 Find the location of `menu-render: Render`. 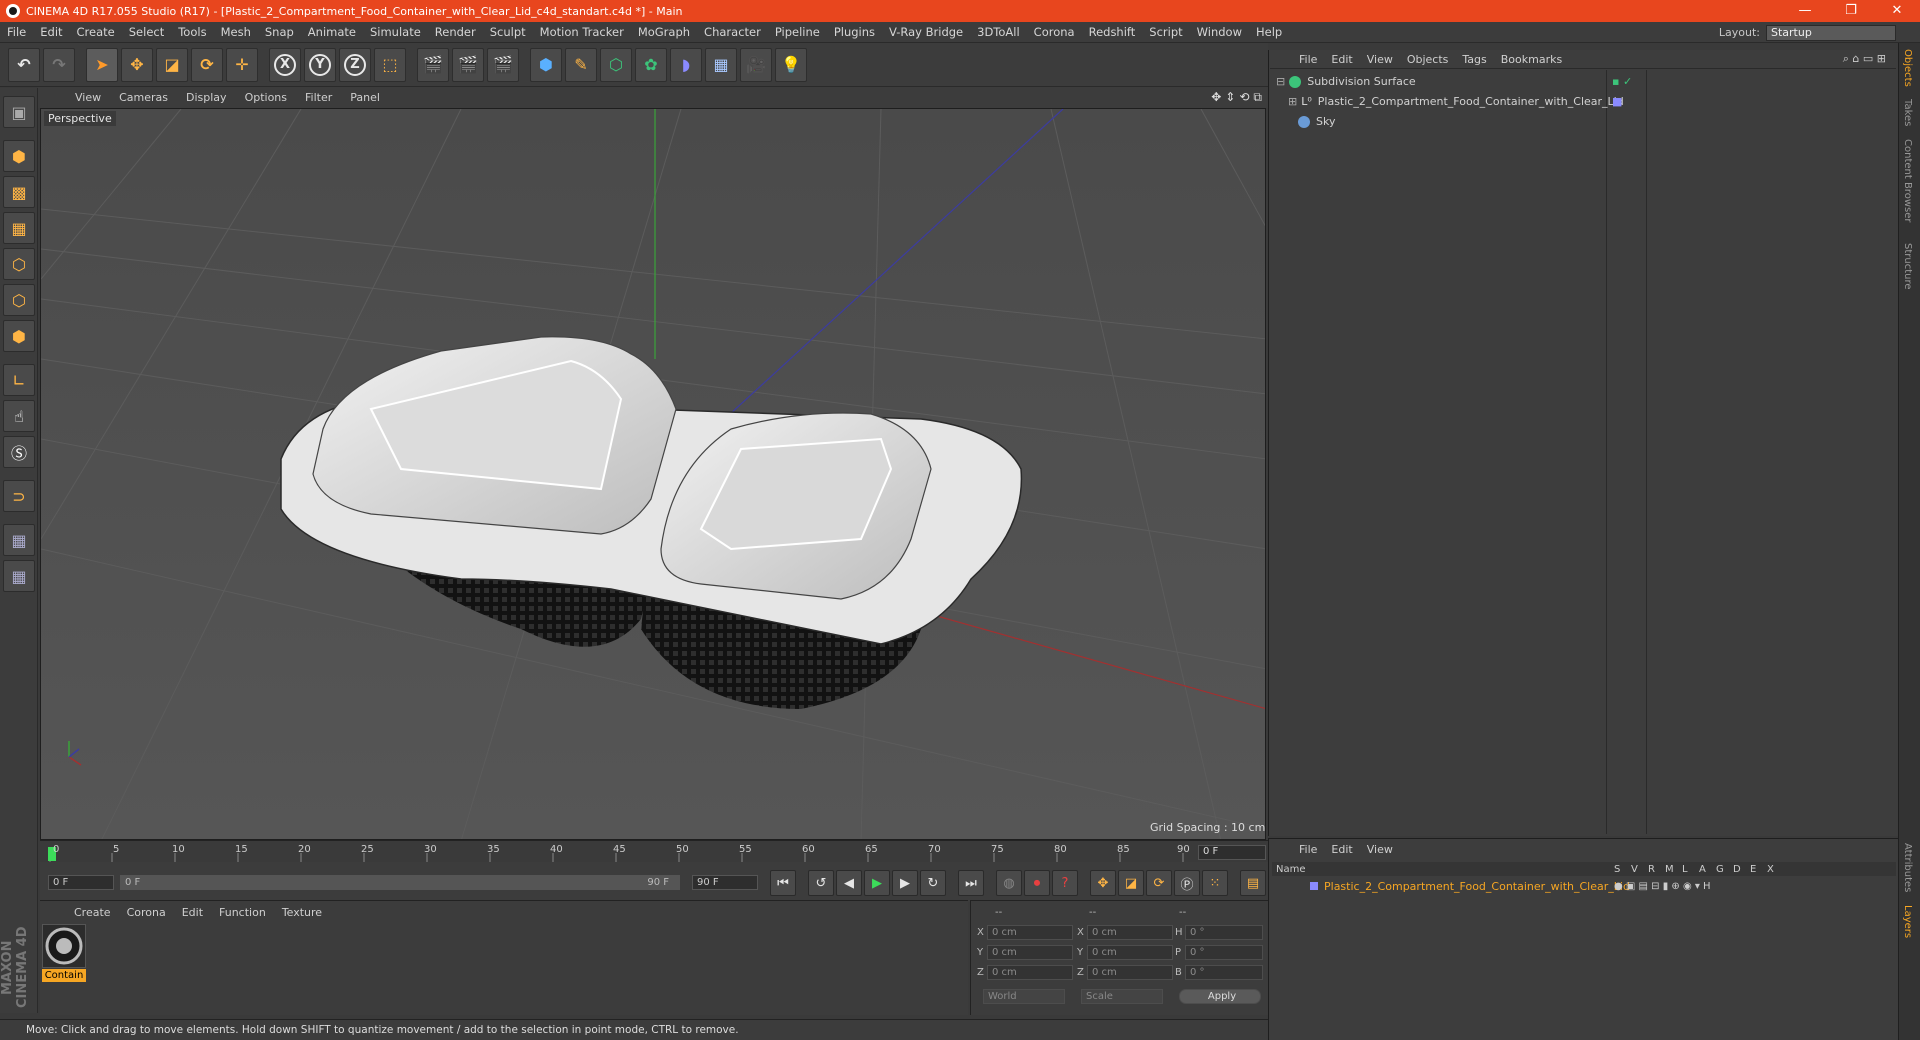

menu-render: Render is located at coordinates (455, 32).